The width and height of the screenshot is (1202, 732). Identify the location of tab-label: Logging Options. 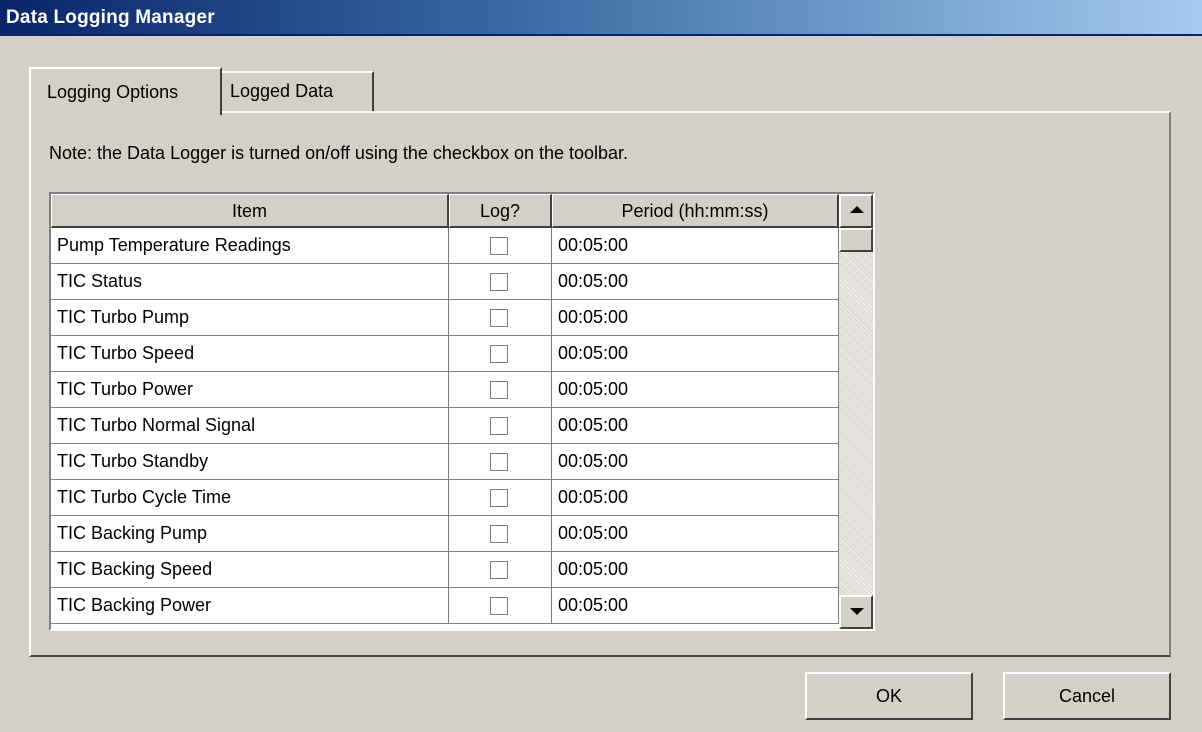
(113, 92).